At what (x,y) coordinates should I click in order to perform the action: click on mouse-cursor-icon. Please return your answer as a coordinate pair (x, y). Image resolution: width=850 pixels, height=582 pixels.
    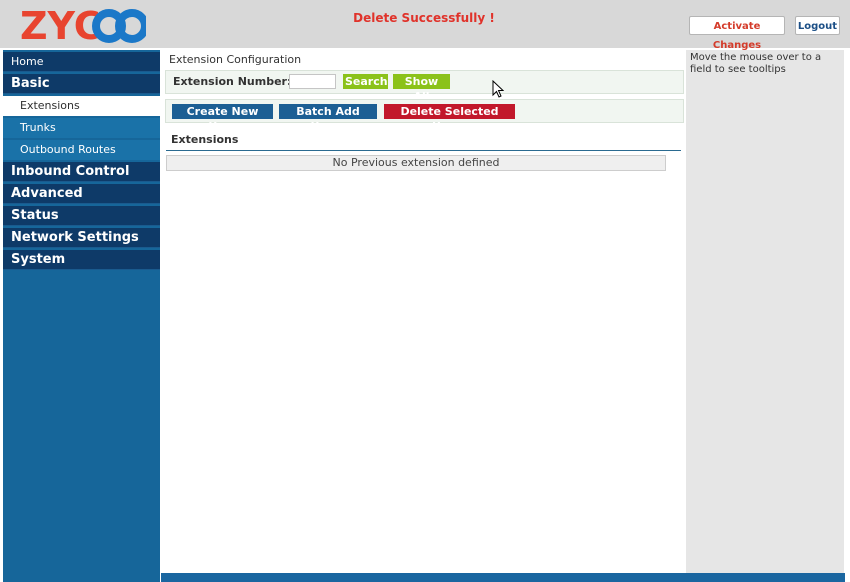
    Looking at the image, I should click on (498, 89).